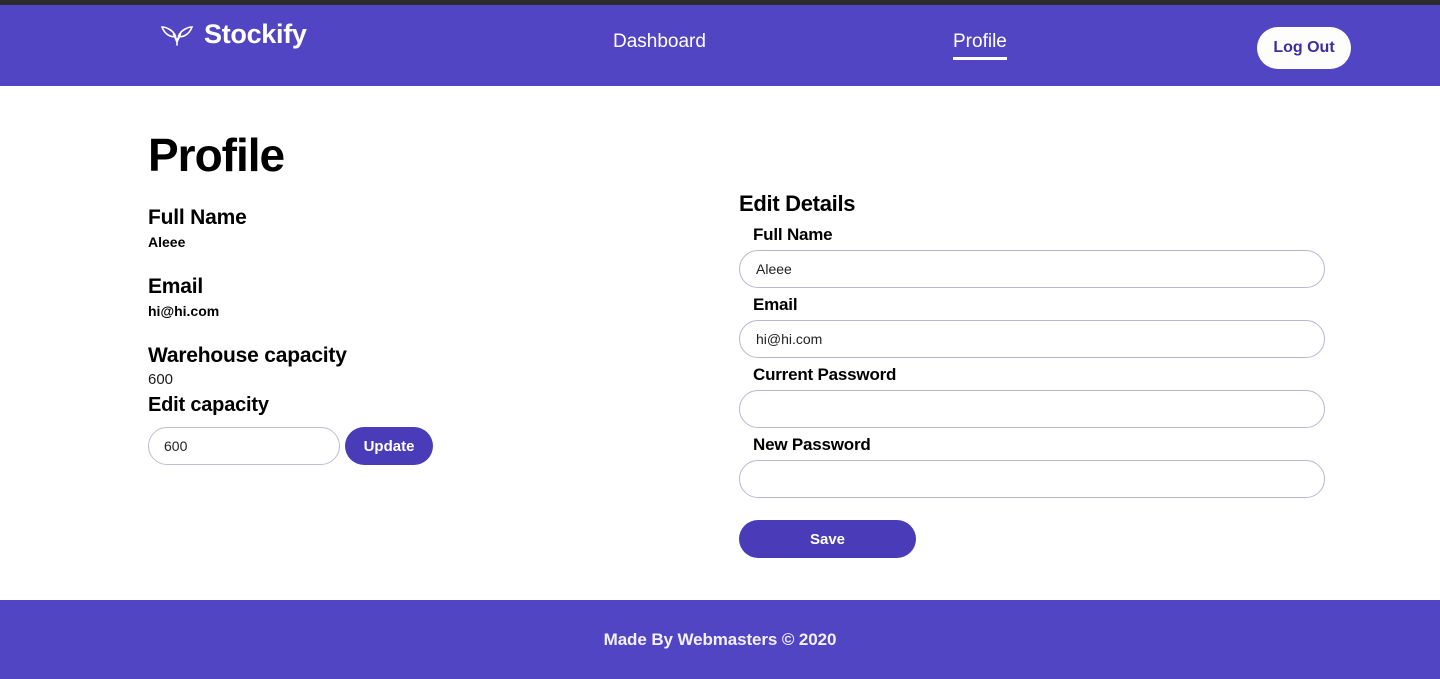  I want to click on summary-full-name-label: Full Name, so click(197, 217).